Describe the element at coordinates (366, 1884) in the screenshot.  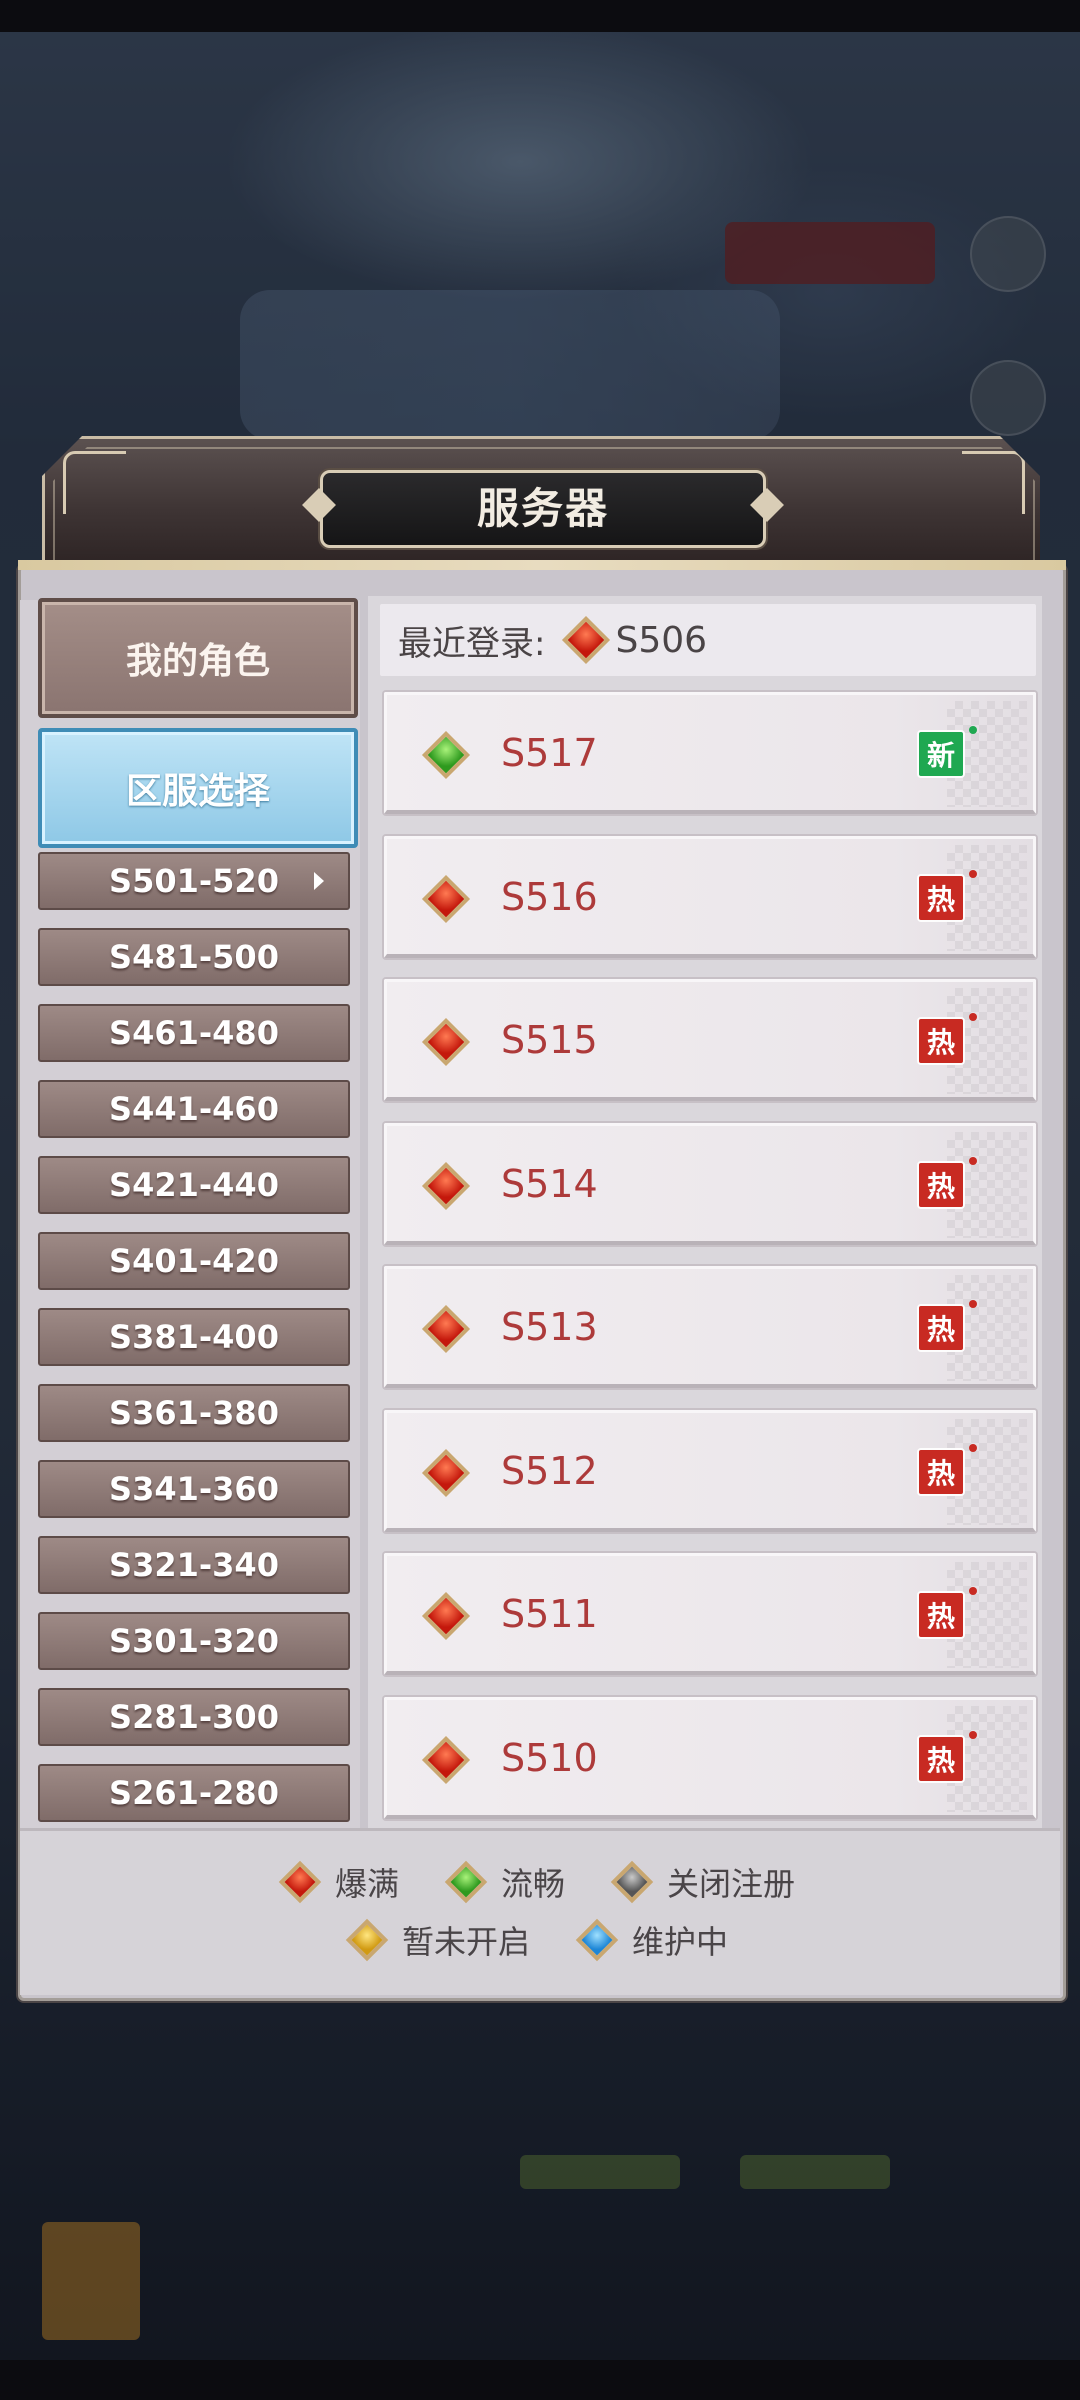
I see `legend-label: 爆满` at that location.